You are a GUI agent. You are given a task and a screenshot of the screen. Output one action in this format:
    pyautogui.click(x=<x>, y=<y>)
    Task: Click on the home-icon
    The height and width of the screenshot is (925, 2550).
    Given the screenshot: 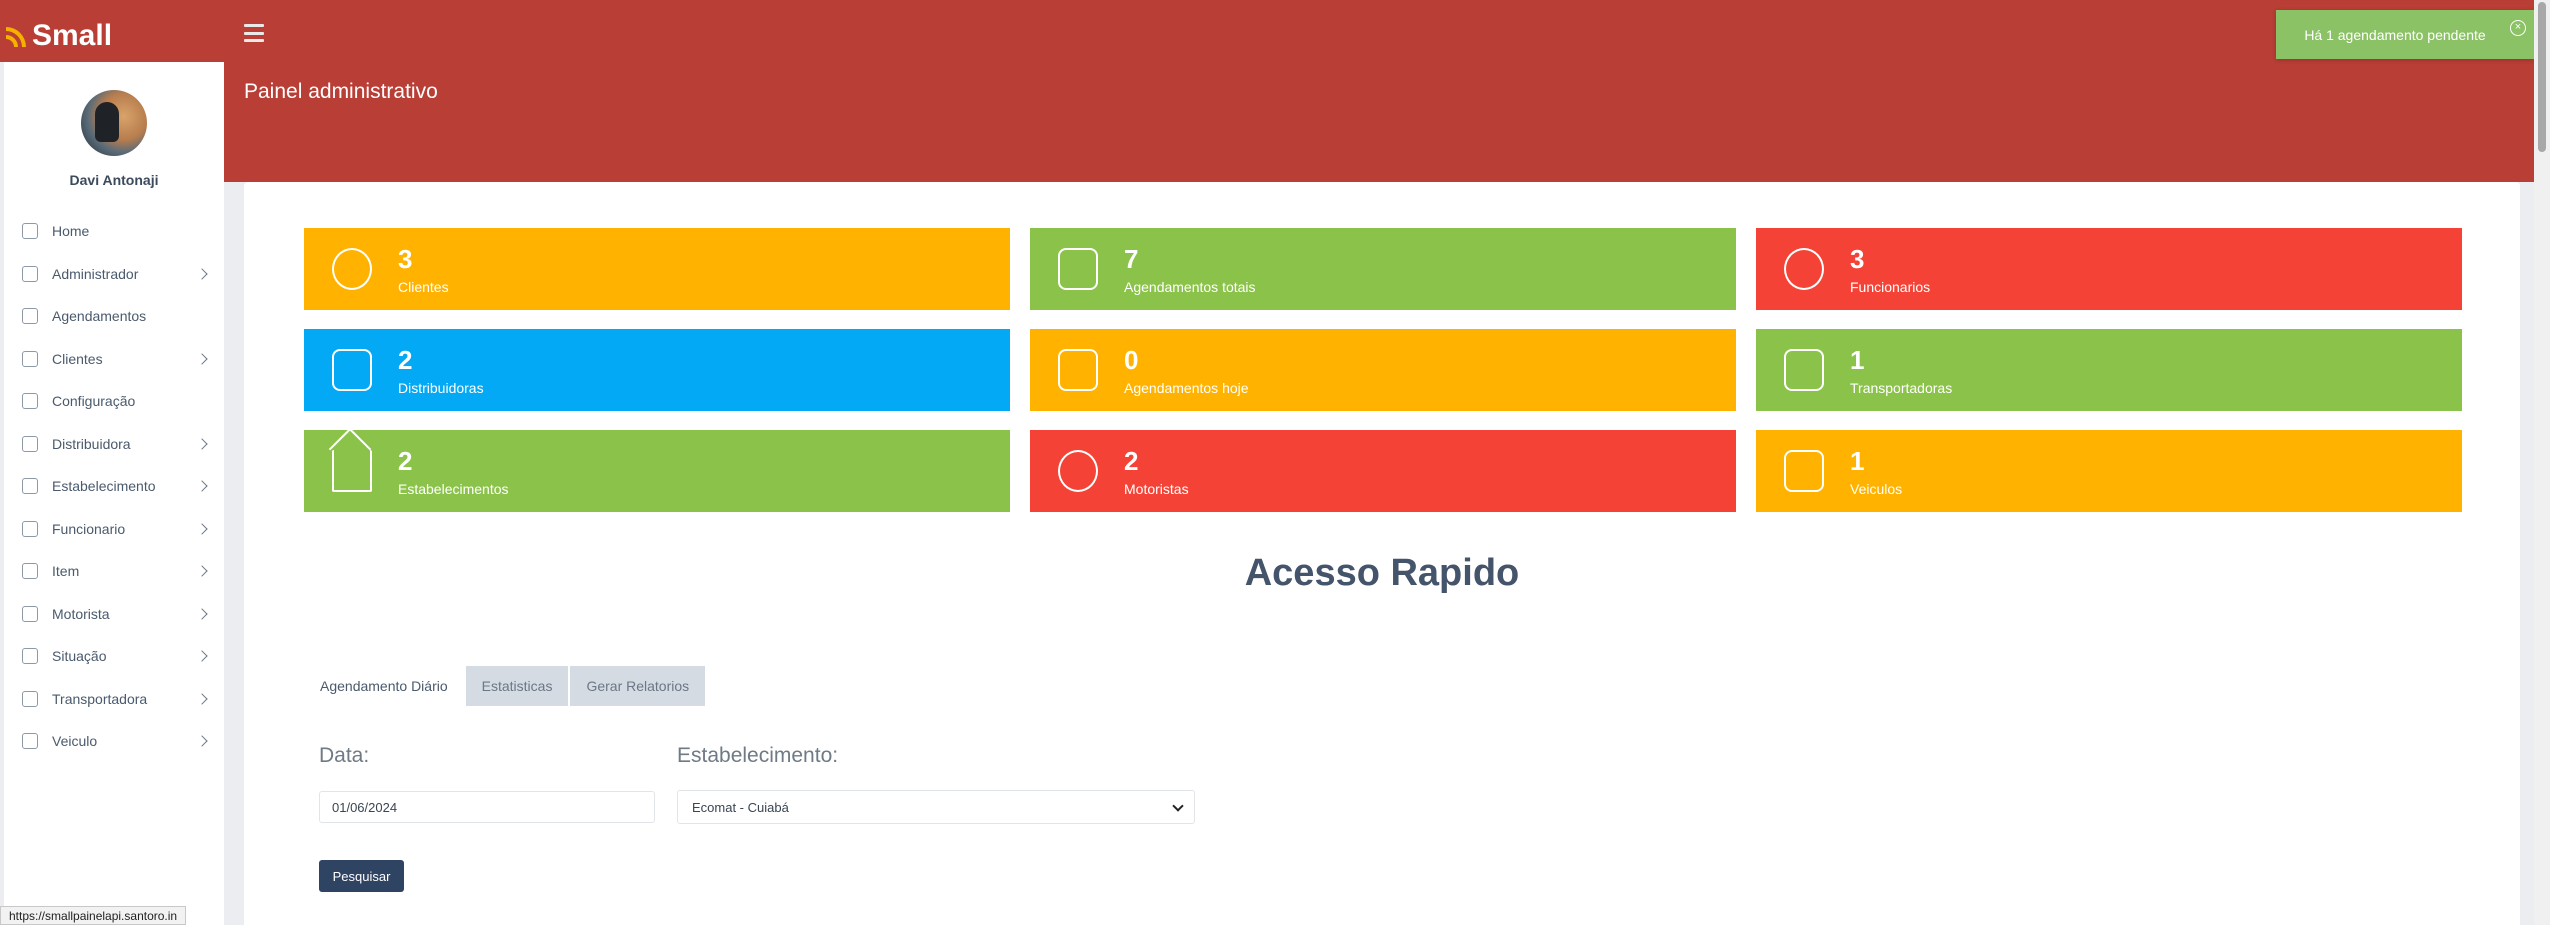 What is the action you would take?
    pyautogui.click(x=30, y=231)
    